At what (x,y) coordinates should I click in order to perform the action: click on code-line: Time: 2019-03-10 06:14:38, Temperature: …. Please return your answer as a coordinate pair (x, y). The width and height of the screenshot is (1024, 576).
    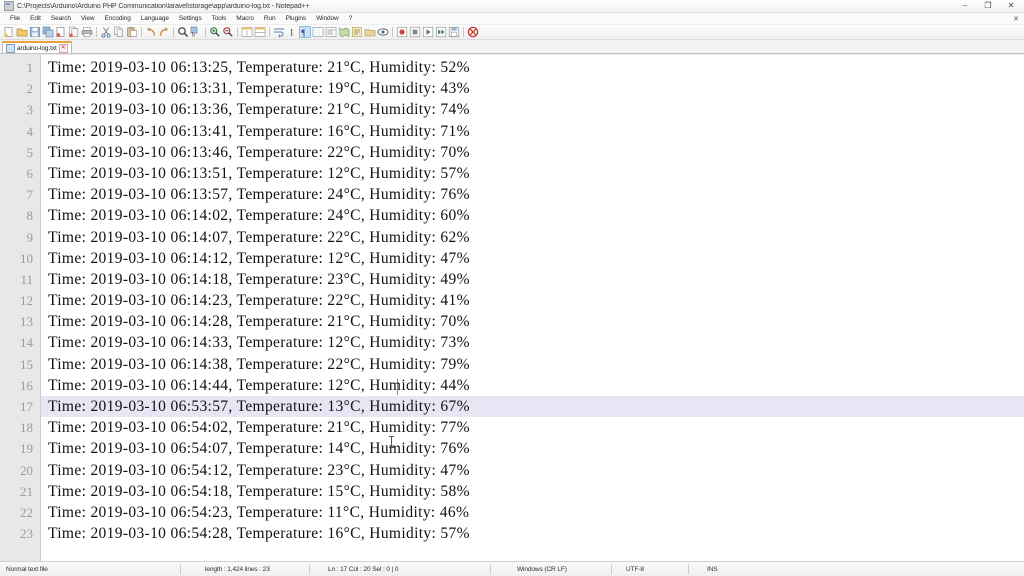
    Looking at the image, I should click on (532, 364).